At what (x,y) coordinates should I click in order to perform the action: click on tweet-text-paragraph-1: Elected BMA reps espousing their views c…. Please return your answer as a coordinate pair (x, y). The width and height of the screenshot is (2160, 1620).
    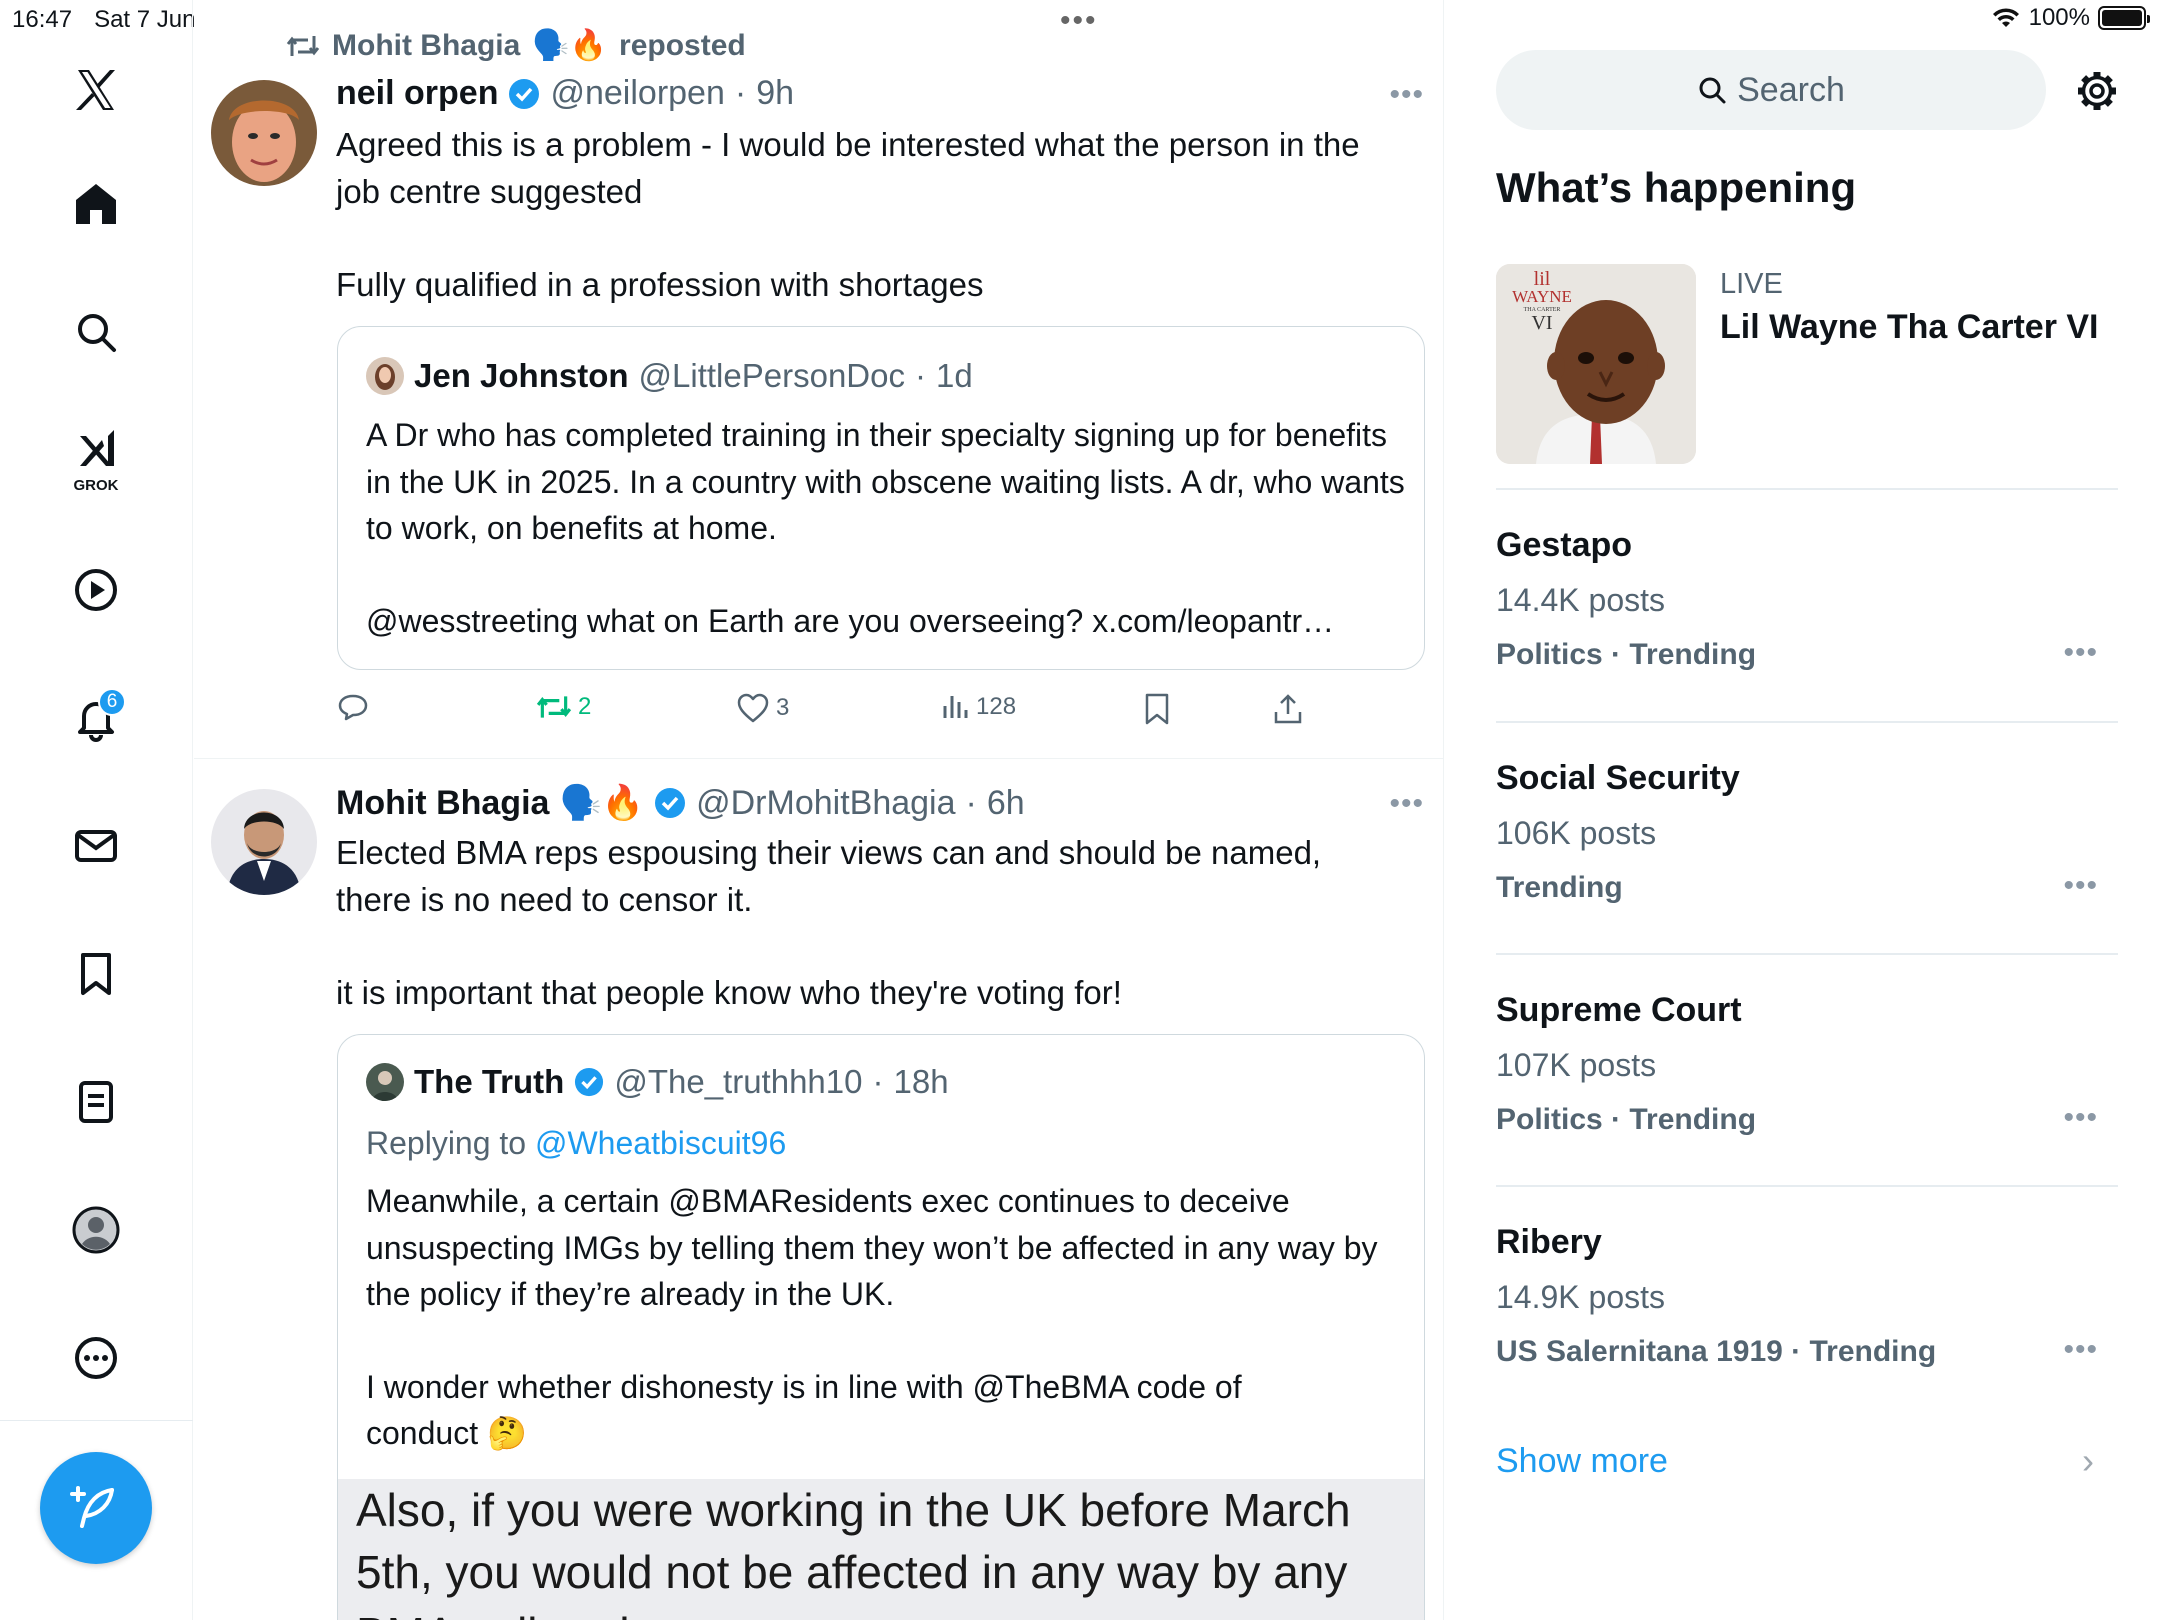
    Looking at the image, I should click on (829, 876).